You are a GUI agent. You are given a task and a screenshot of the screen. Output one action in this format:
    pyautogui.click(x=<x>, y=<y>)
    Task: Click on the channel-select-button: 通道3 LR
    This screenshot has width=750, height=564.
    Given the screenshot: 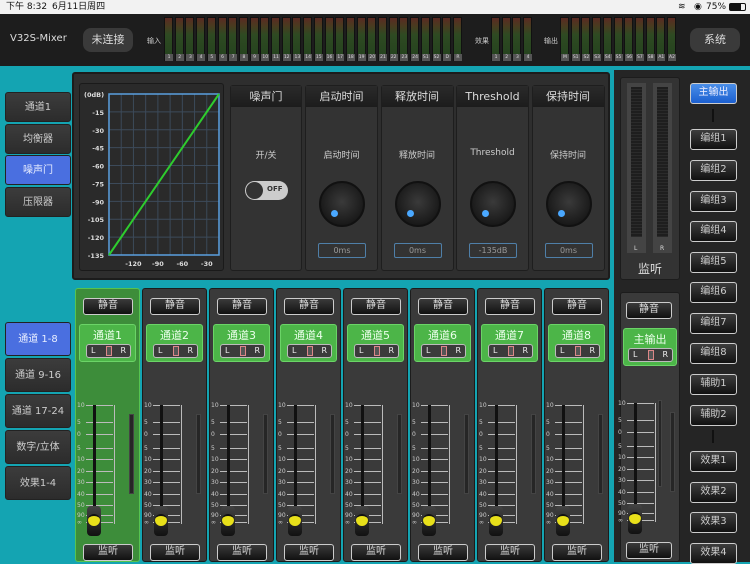 What is the action you would take?
    pyautogui.click(x=241, y=343)
    